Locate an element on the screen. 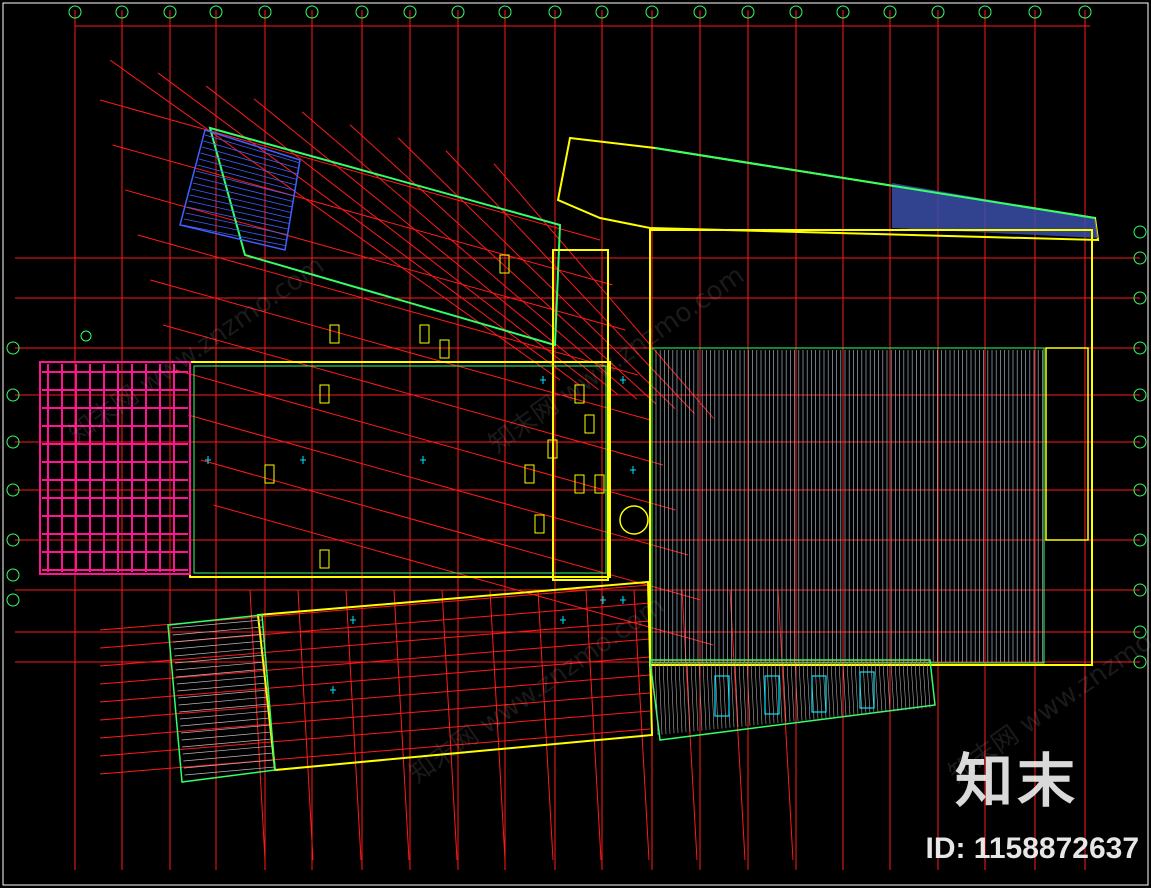 Image resolution: width=1151 pixels, height=888 pixels. watermark-logo: 知末 is located at coordinates (1016, 781).